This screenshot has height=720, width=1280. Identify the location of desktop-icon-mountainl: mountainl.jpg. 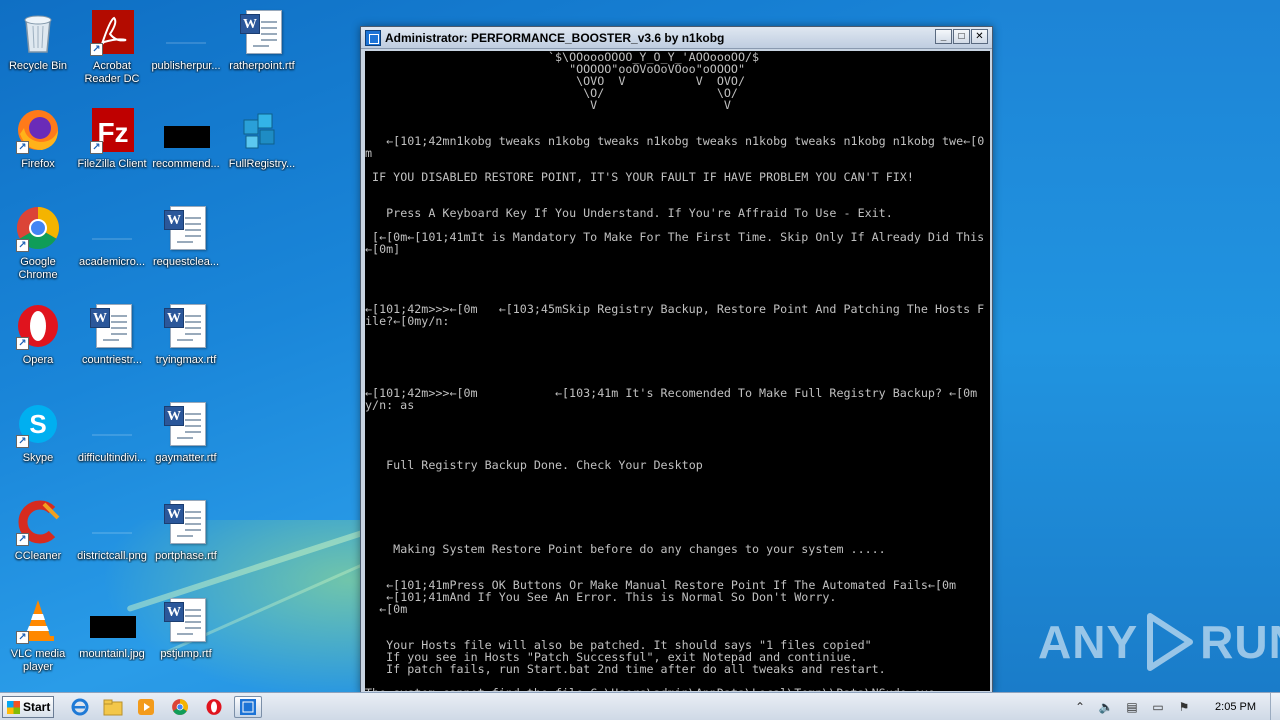
(112, 628).